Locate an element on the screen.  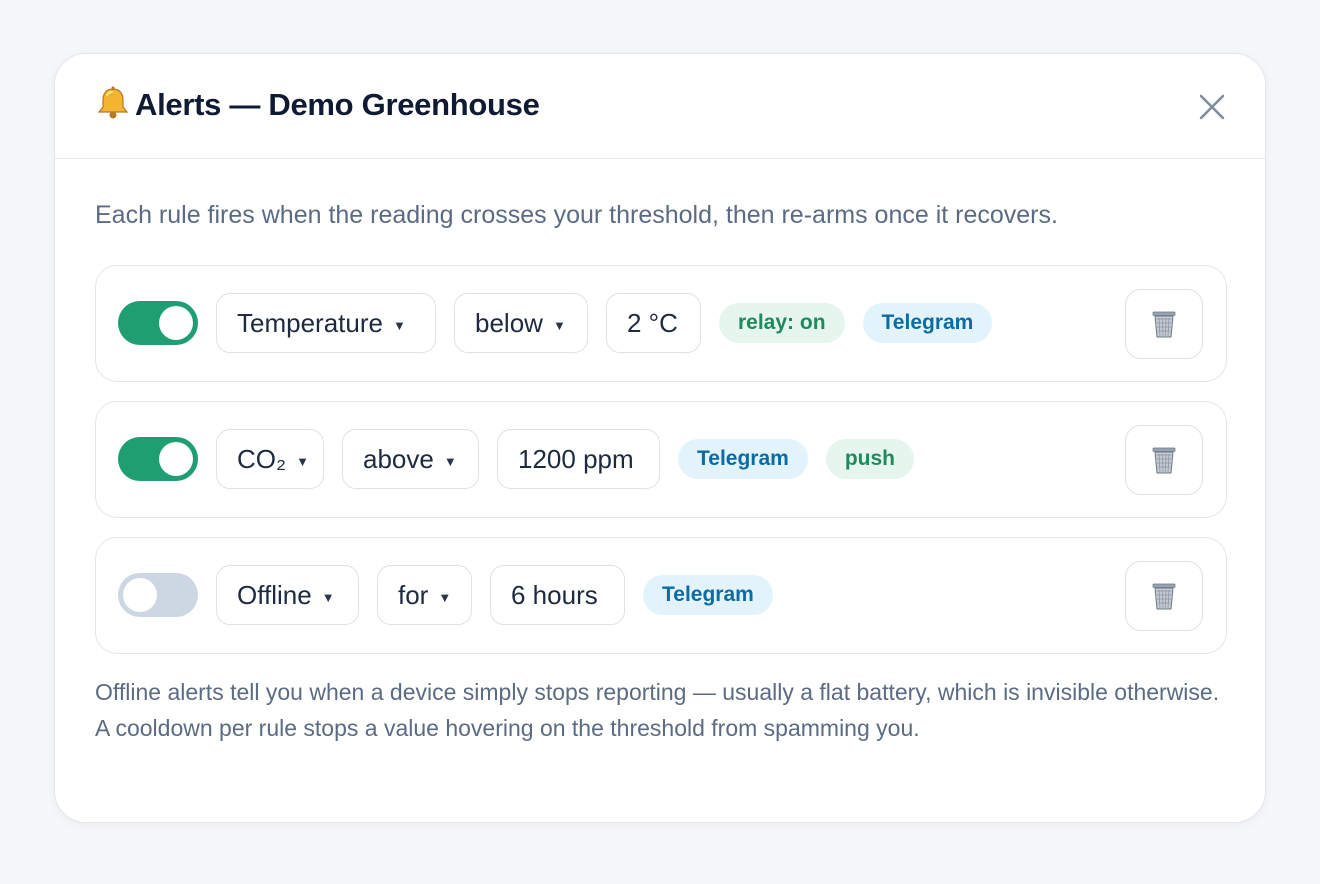
metric-select-value: Temperature is located at coordinates (310, 322).